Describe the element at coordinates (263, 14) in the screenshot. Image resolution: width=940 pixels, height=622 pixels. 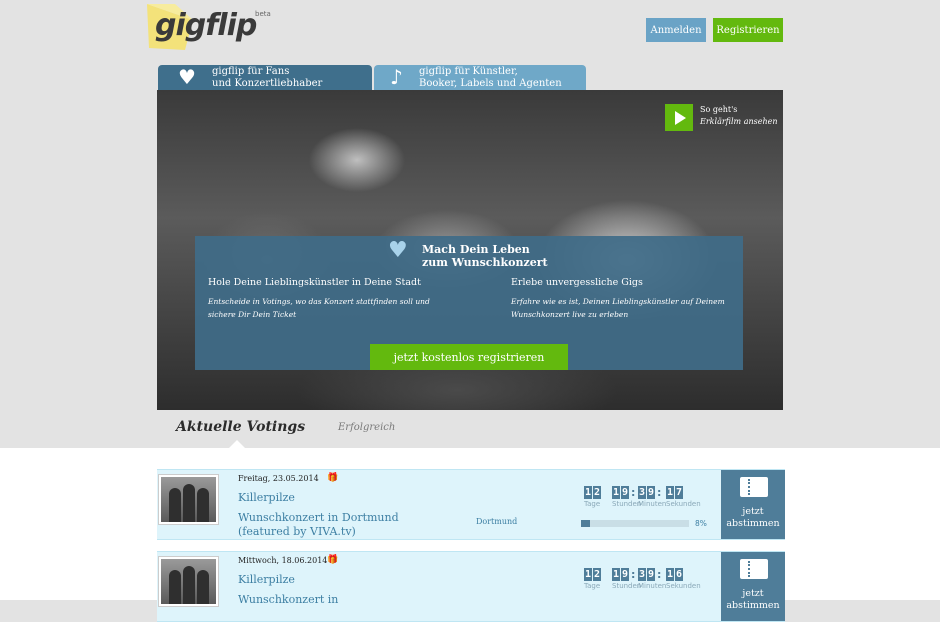
I see `beta-badge: beta` at that location.